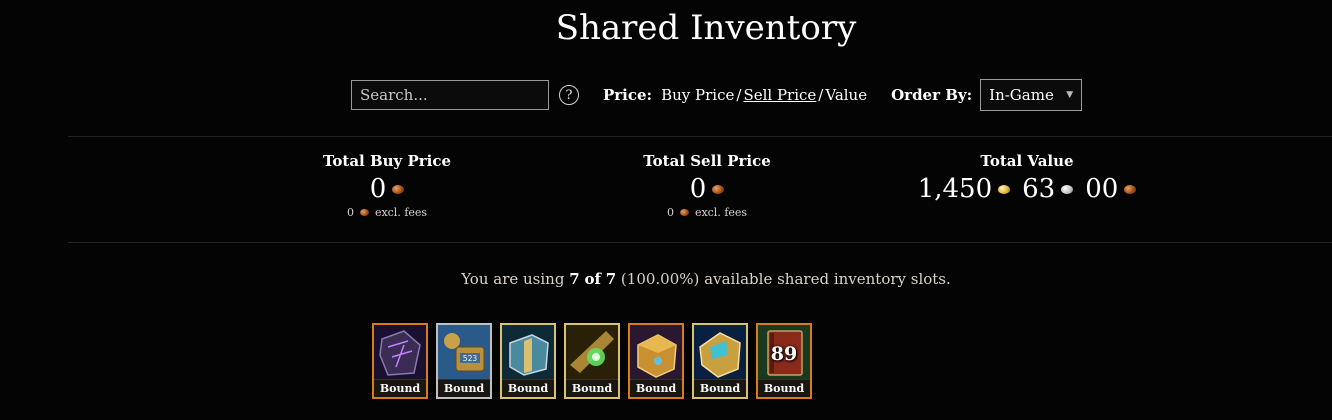  What do you see at coordinates (464, 352) in the screenshot?
I see `golem-banker-icon: 523` at bounding box center [464, 352].